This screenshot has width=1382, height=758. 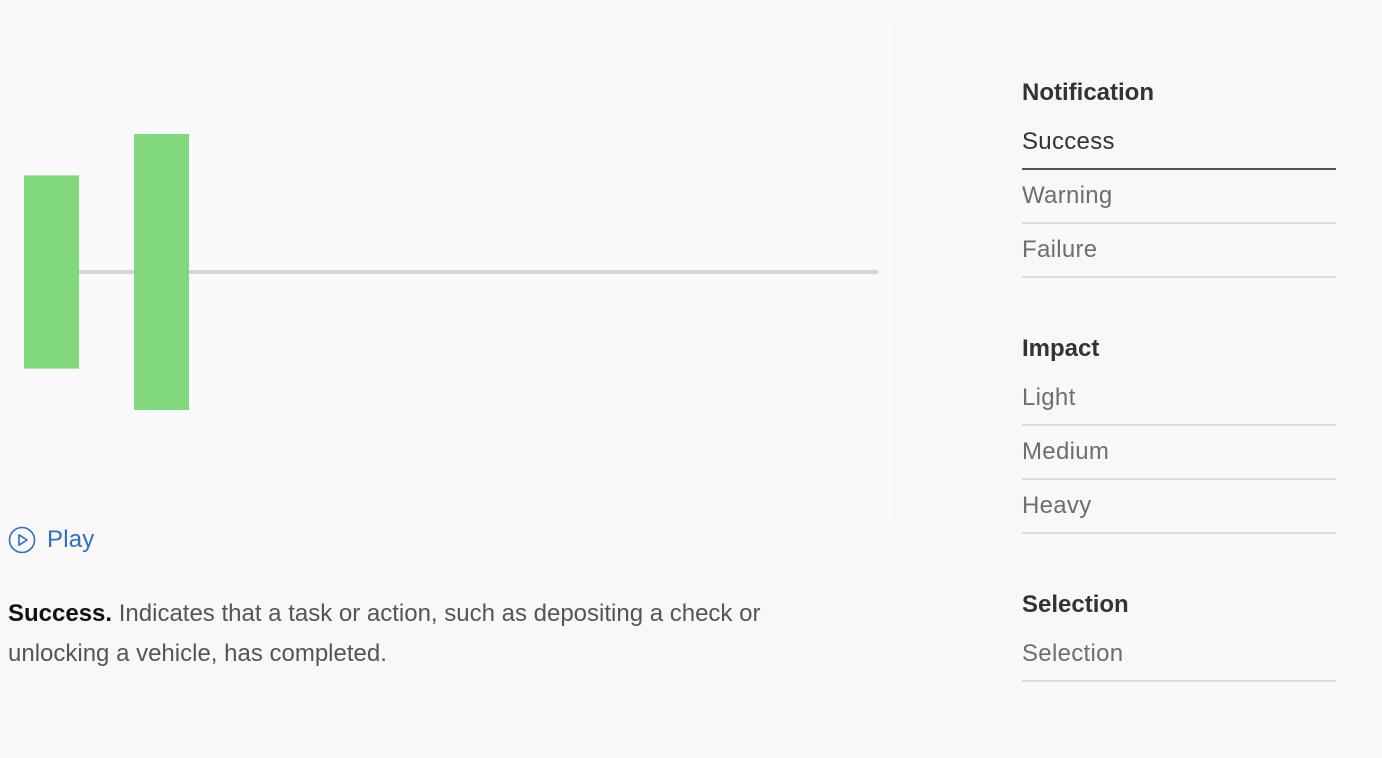 I want to click on section-selection: Selection Selection, so click(x=1179, y=632).